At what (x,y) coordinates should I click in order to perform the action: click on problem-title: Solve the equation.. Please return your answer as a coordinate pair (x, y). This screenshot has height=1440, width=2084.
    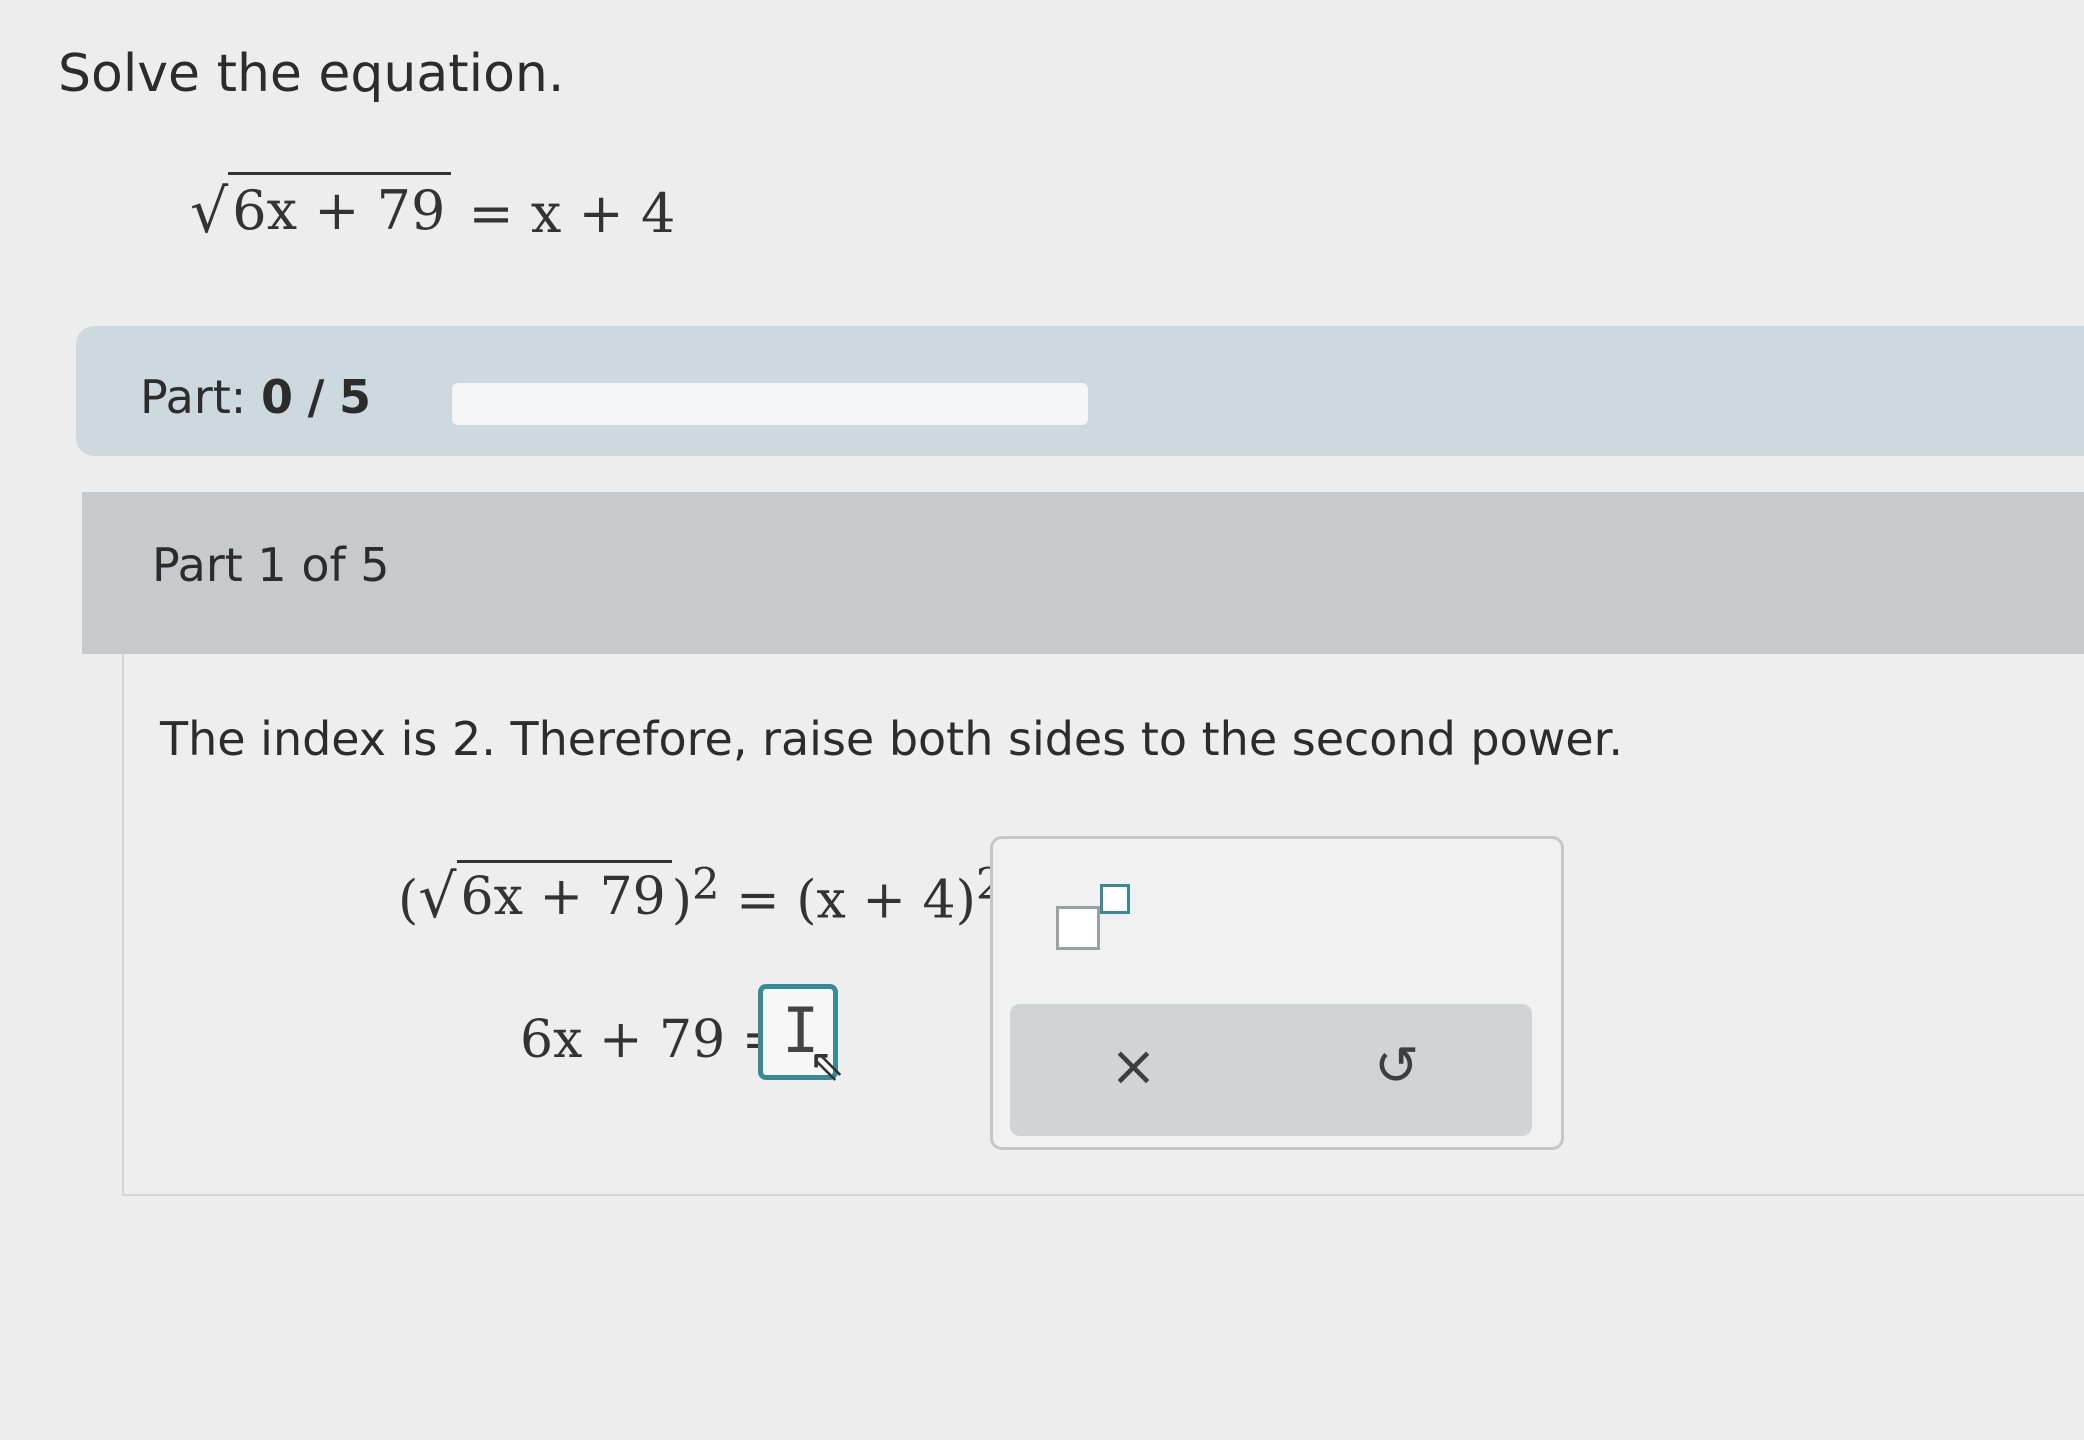
    Looking at the image, I should click on (311, 74).